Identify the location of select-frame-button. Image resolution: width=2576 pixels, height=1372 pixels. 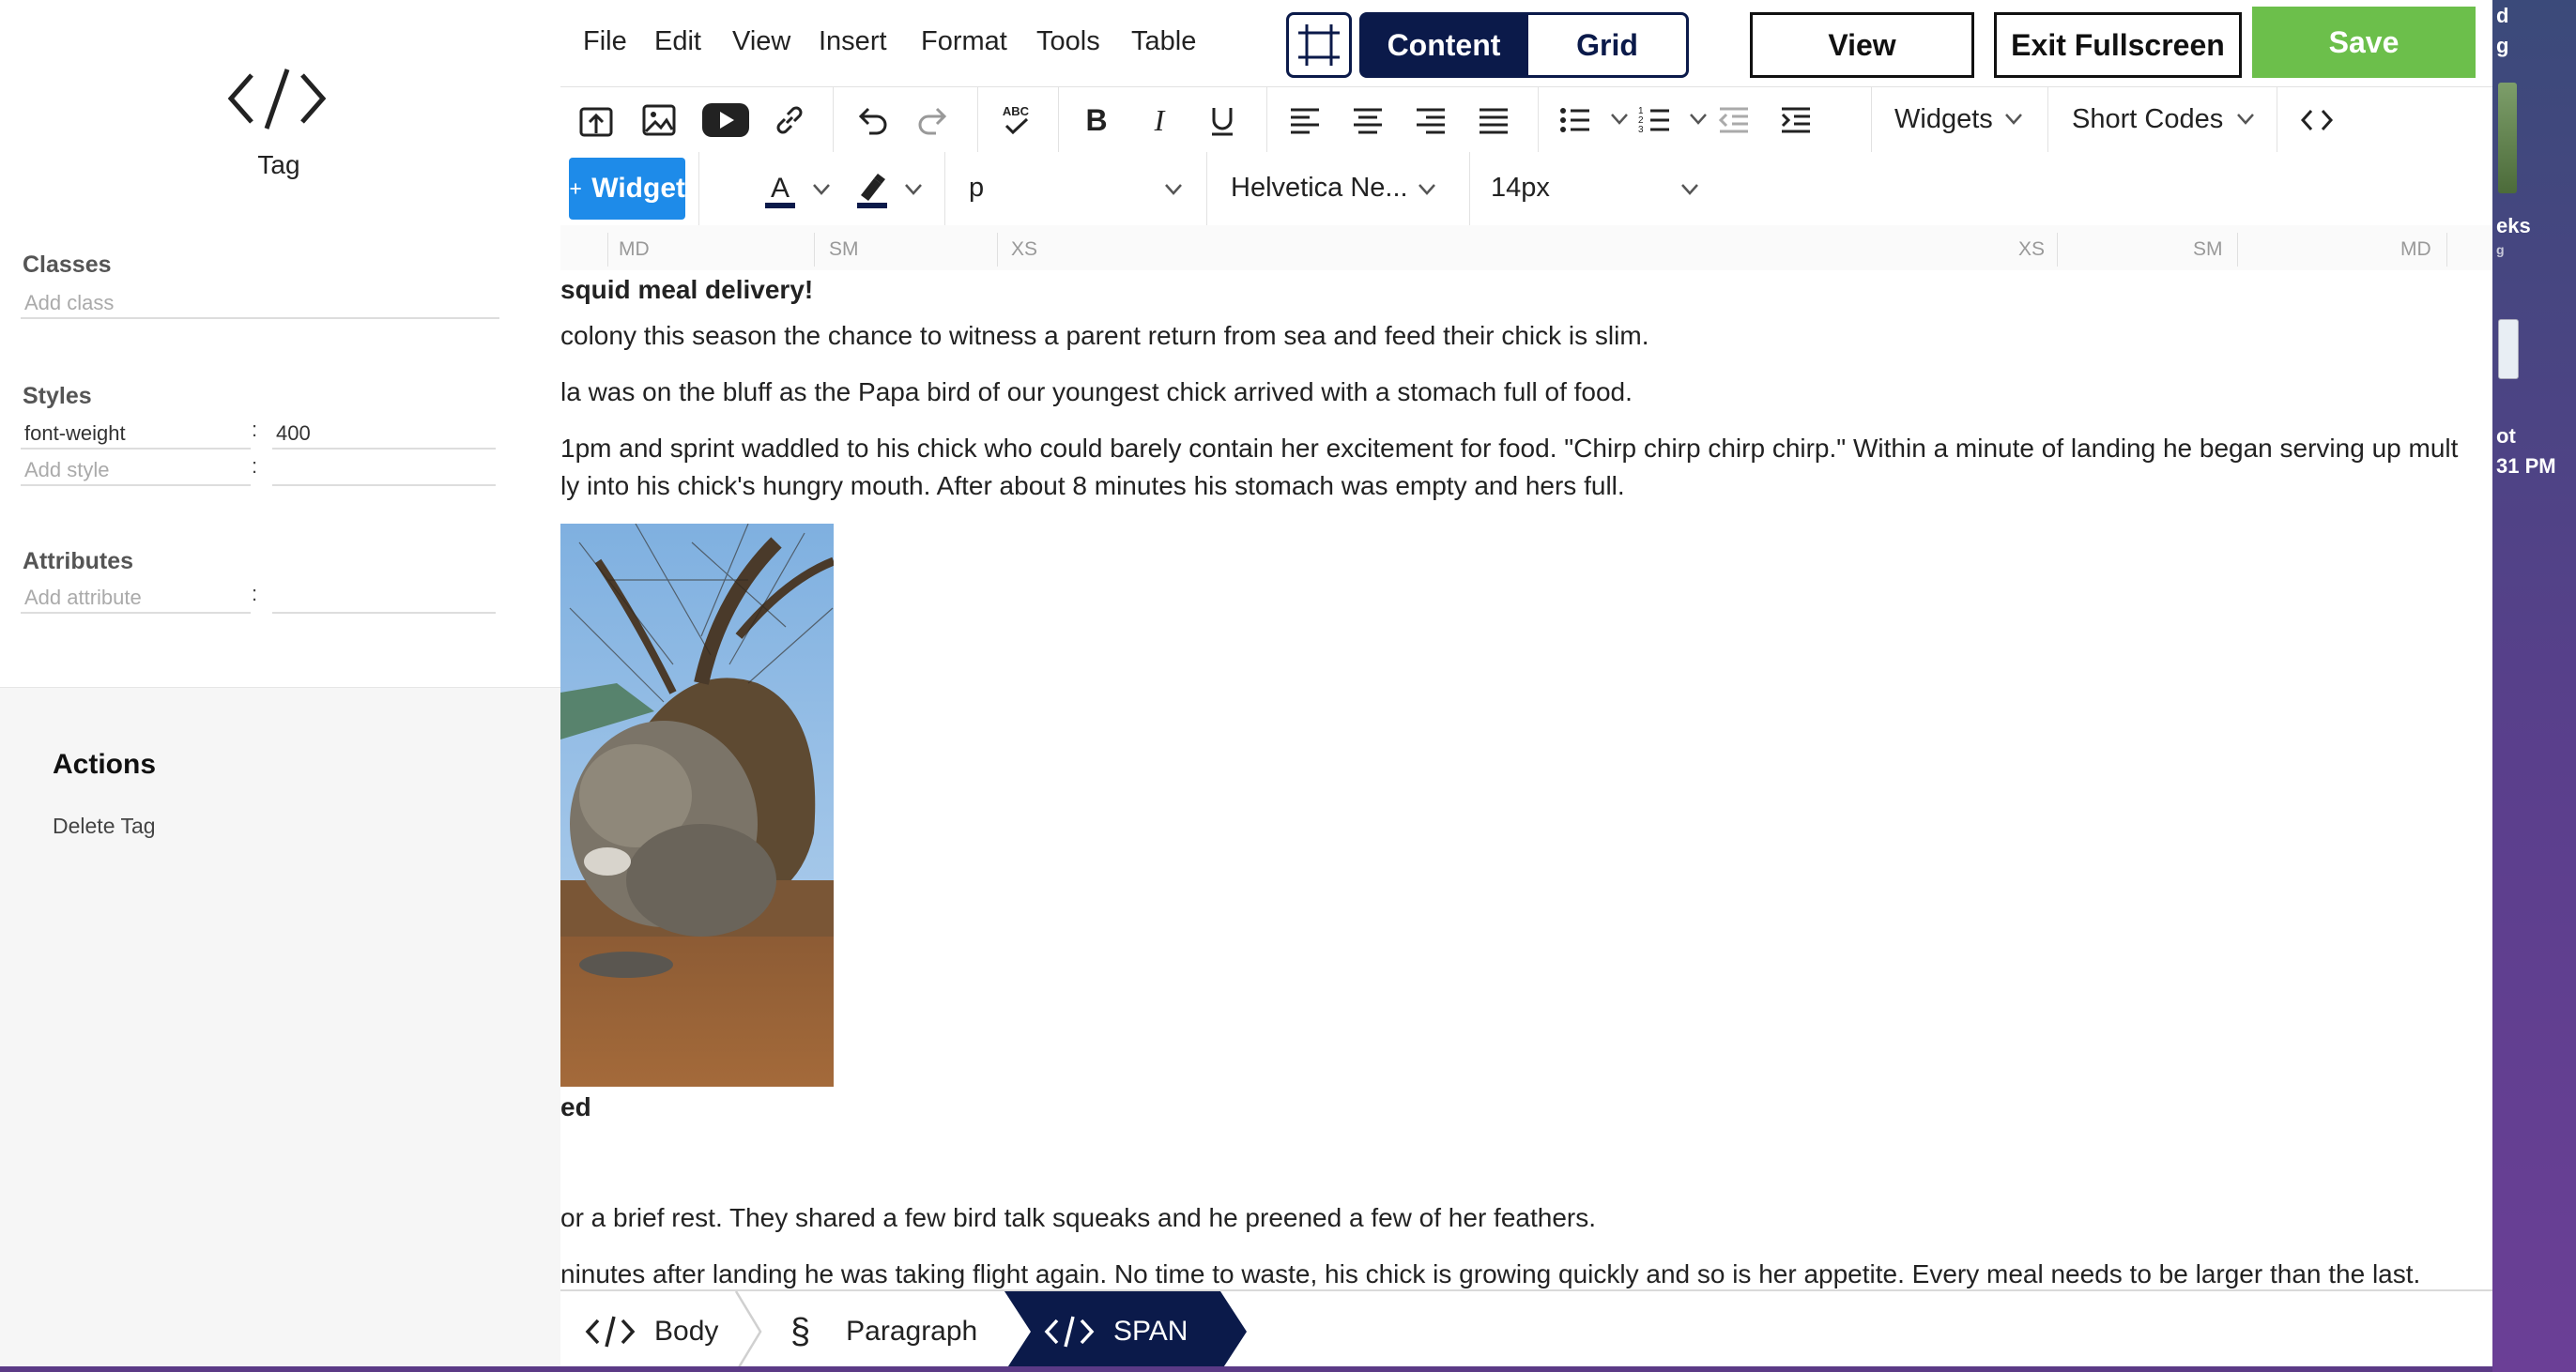
(1319, 45).